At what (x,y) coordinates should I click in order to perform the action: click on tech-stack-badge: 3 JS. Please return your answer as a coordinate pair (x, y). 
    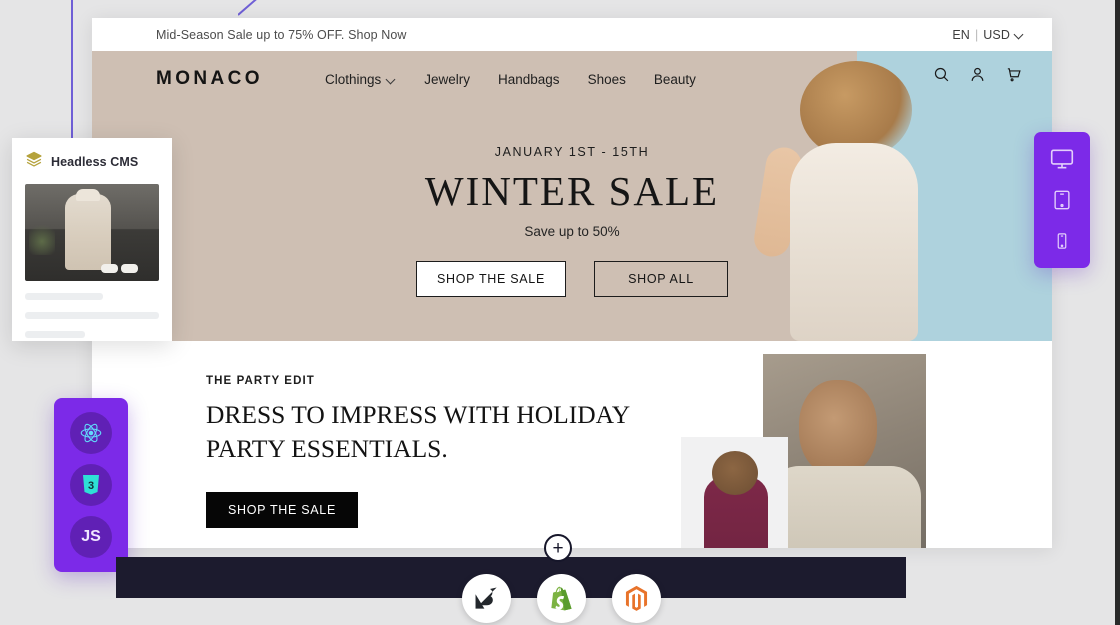
    Looking at the image, I should click on (91, 485).